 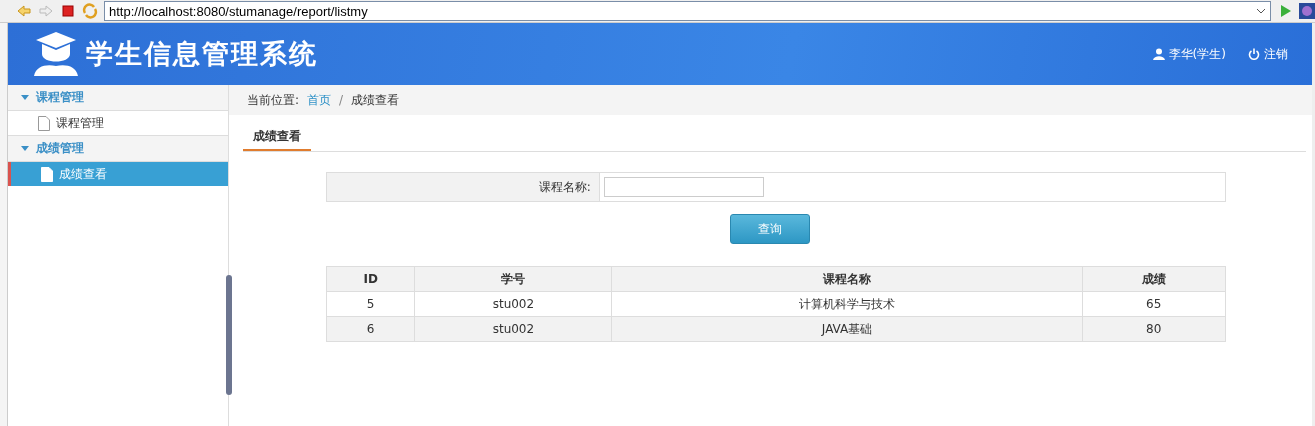 What do you see at coordinates (1158, 54) in the screenshot?
I see `user-icon` at bounding box center [1158, 54].